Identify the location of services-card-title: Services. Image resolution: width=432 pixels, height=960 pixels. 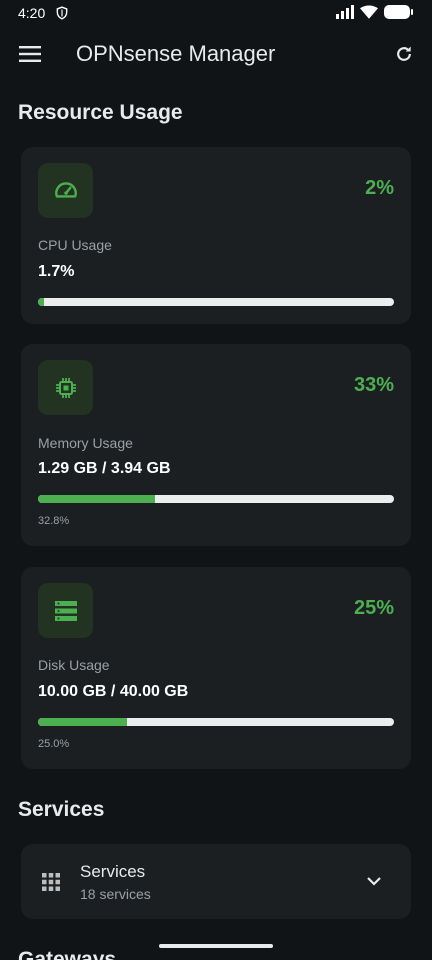
(113, 871).